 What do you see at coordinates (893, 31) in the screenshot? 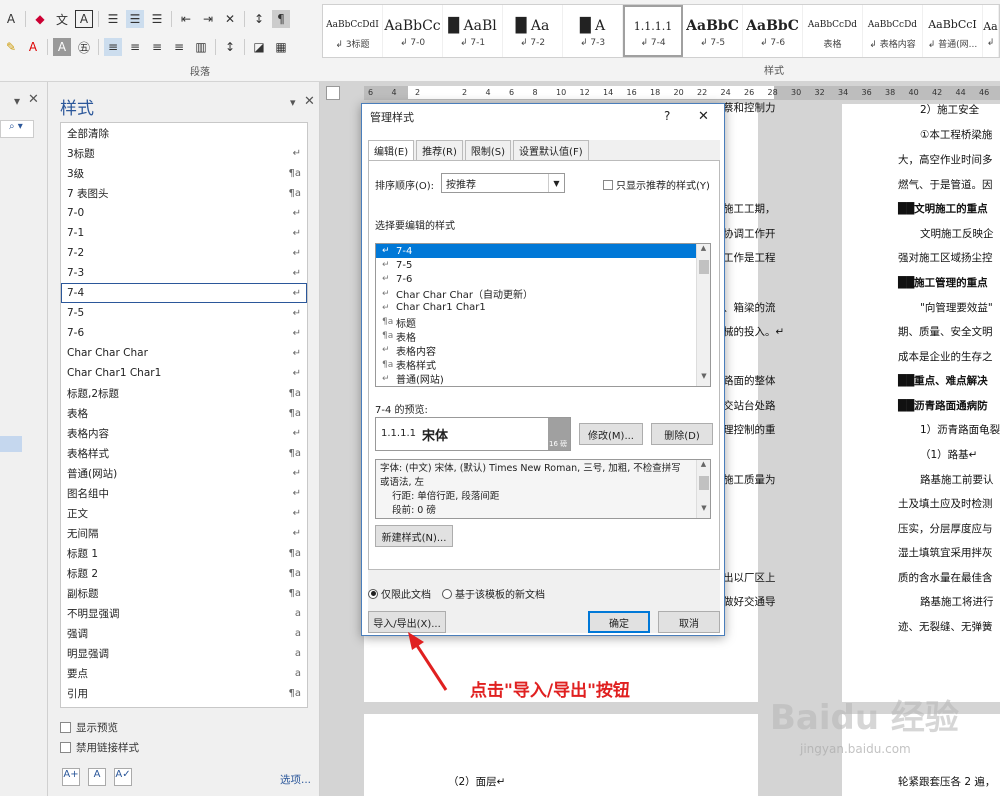
I see `gallery-item: AaBbCcDd ↲ 表格内容` at bounding box center [893, 31].